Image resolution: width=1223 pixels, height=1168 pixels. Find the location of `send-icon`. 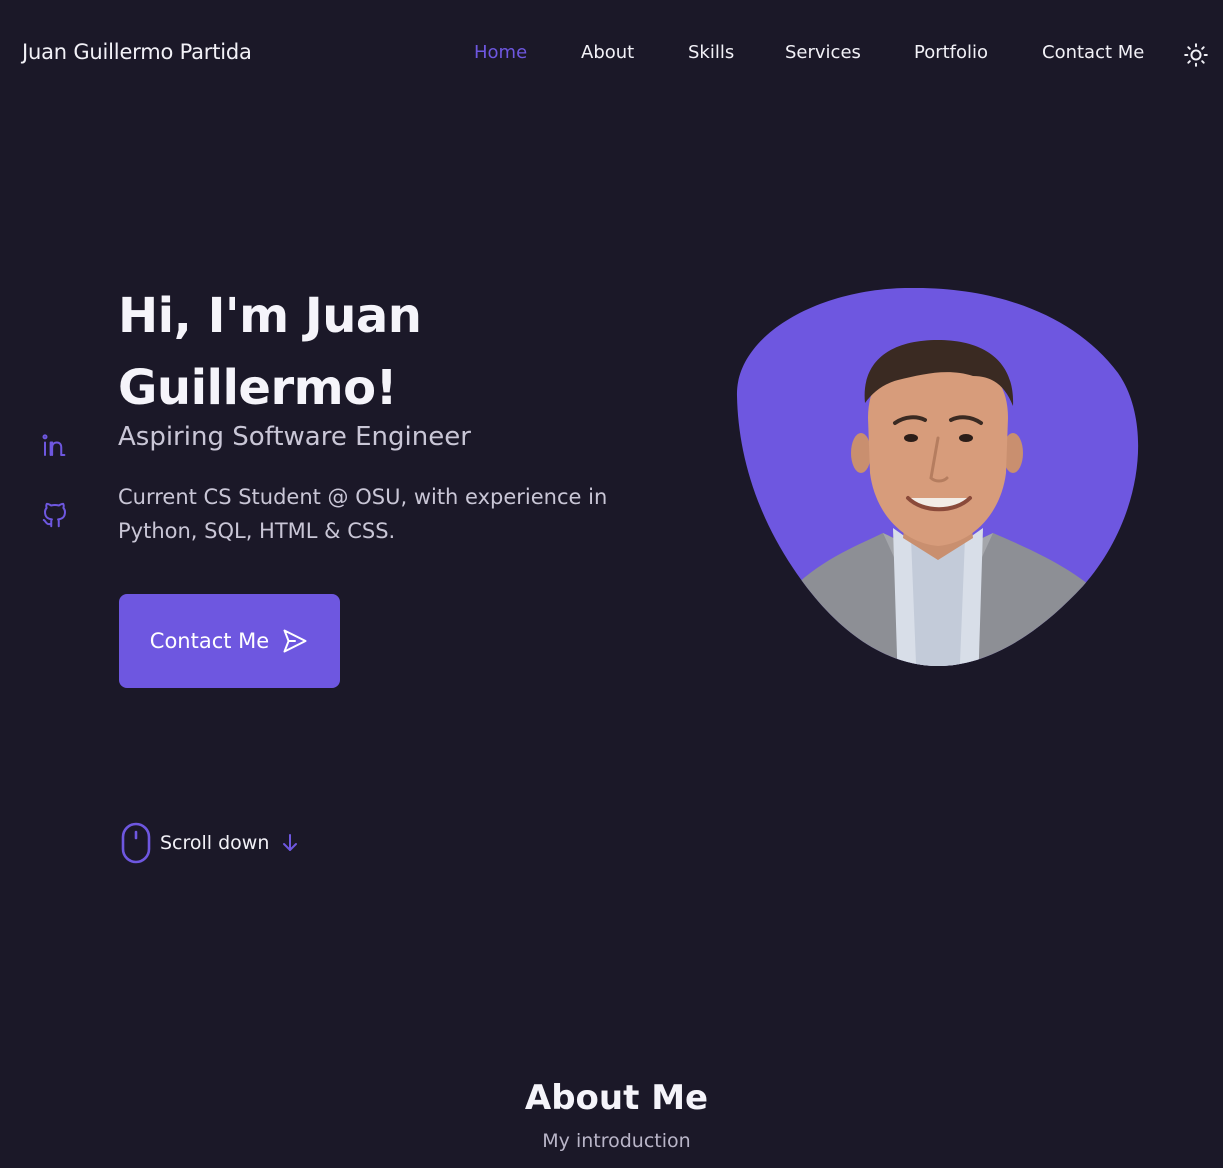

send-icon is located at coordinates (295, 641).